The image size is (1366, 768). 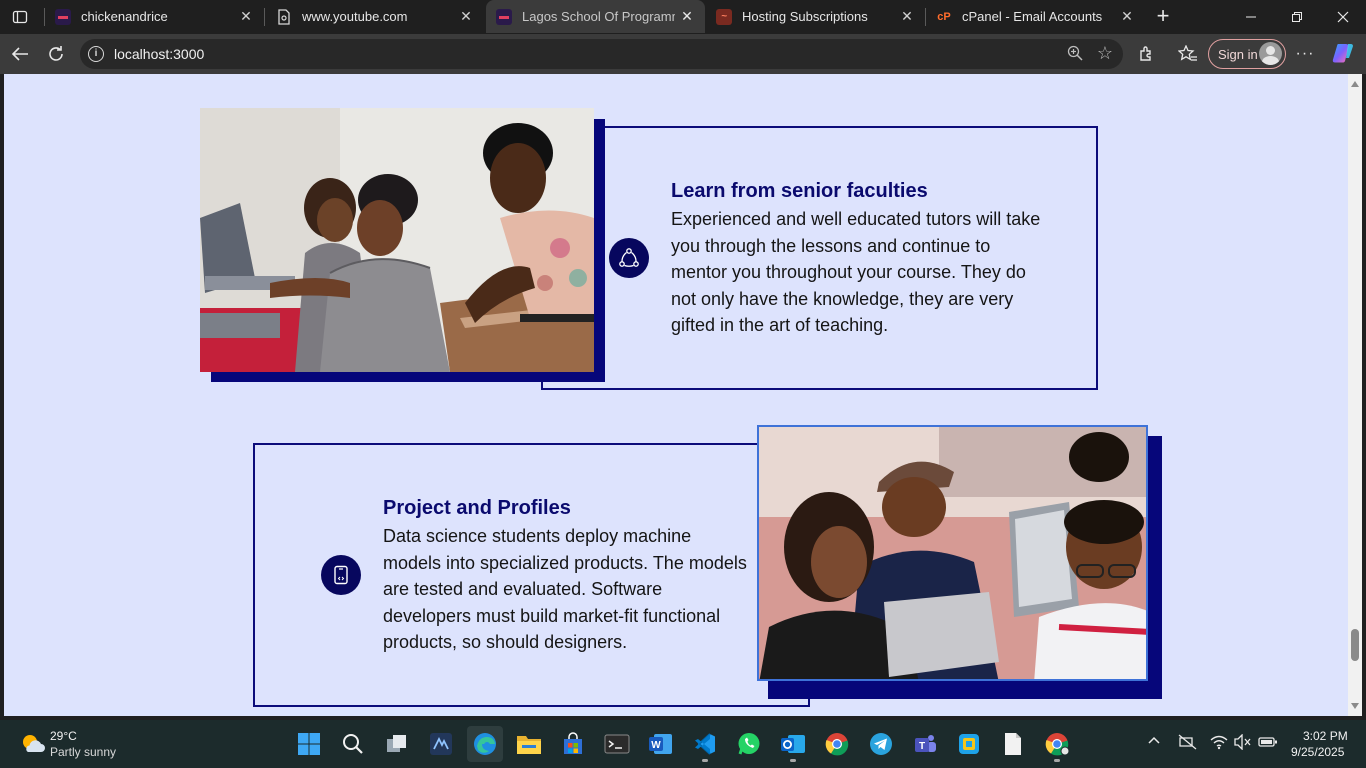 I want to click on more-menu-icon: ···, so click(x=1305, y=54).